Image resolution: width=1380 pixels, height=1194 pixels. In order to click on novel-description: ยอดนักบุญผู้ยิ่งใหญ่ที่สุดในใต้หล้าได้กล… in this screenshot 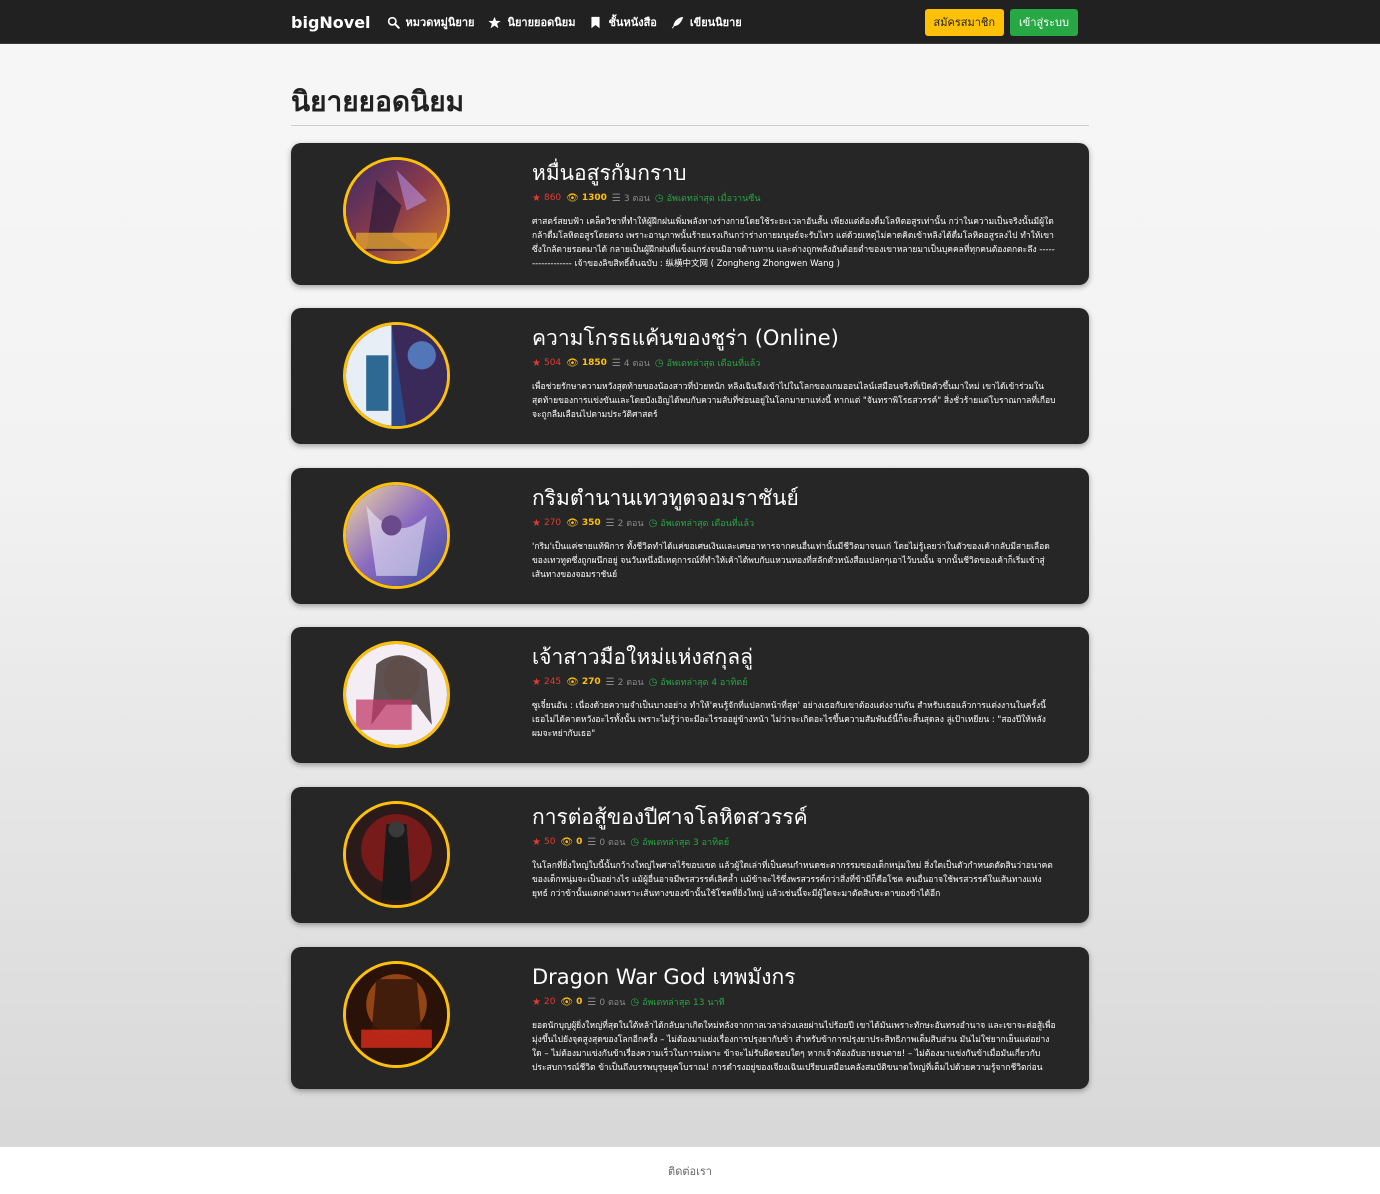, I will do `click(794, 1047)`.